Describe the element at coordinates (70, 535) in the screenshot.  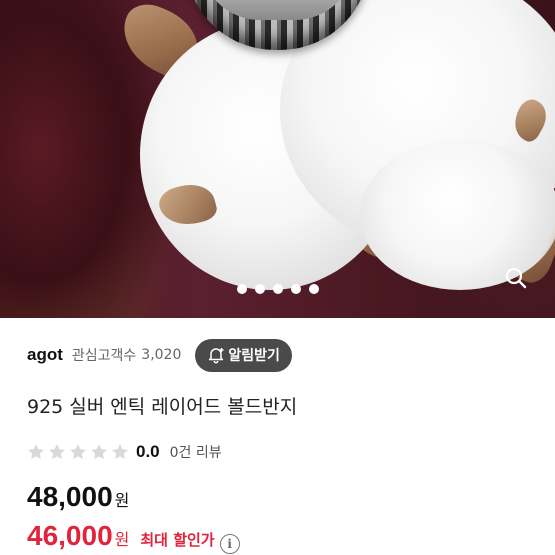
I see `sale-price: 46,000` at that location.